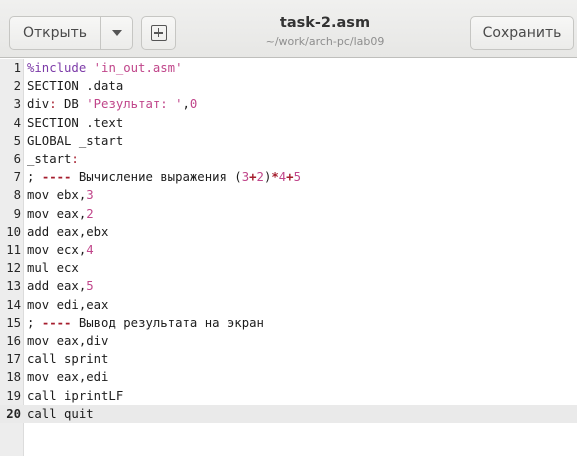 The image size is (577, 456). Describe the element at coordinates (13, 286) in the screenshot. I see `line-number: 13` at that location.